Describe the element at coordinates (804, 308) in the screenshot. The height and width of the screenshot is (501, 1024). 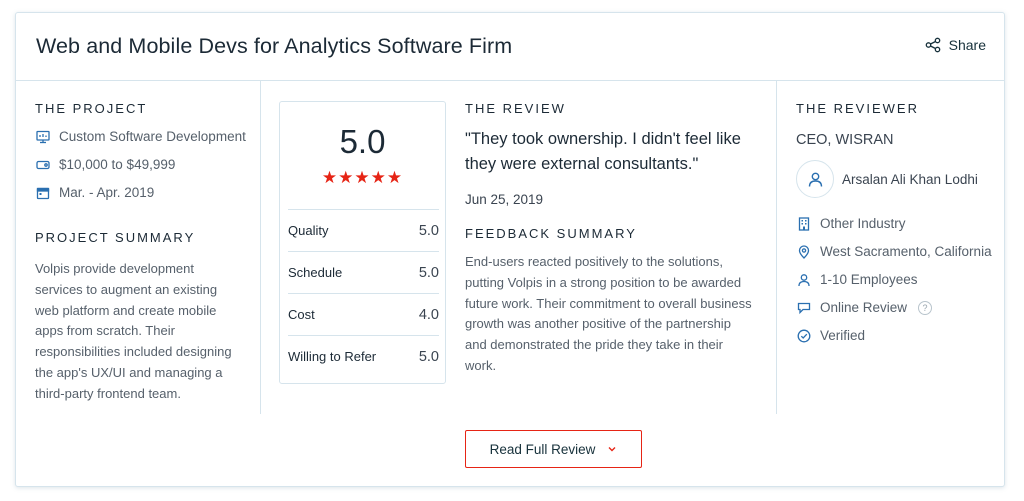
I see `chat-bubble-icon` at that location.